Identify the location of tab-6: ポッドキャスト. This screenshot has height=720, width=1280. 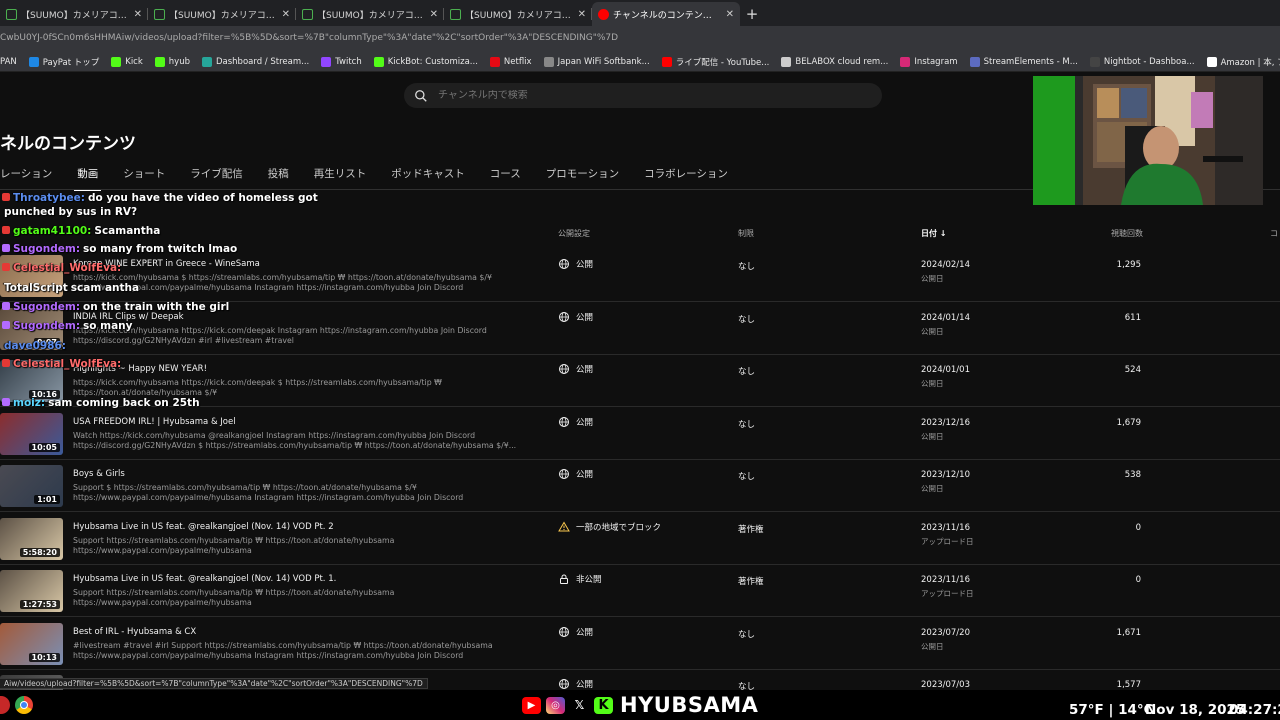
(428, 178).